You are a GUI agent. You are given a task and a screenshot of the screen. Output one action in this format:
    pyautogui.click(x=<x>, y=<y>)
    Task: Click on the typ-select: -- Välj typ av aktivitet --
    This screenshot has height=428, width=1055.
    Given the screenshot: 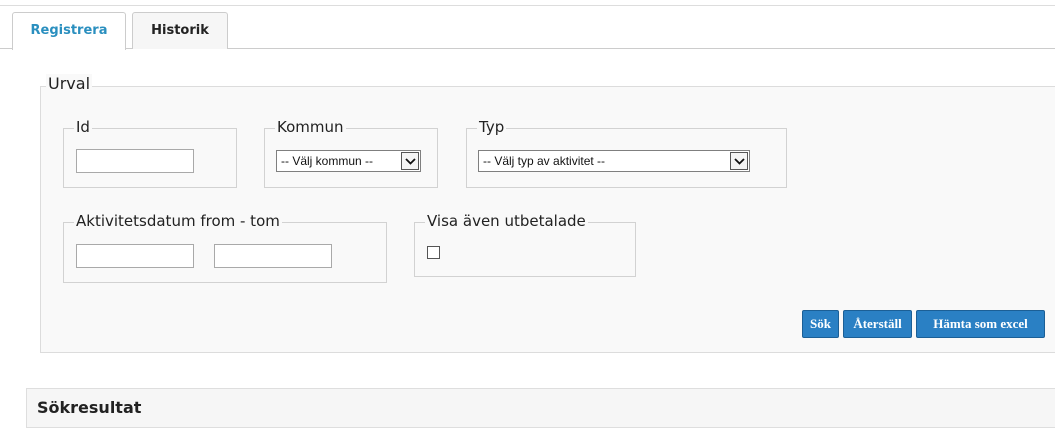 What is the action you would take?
    pyautogui.click(x=614, y=161)
    